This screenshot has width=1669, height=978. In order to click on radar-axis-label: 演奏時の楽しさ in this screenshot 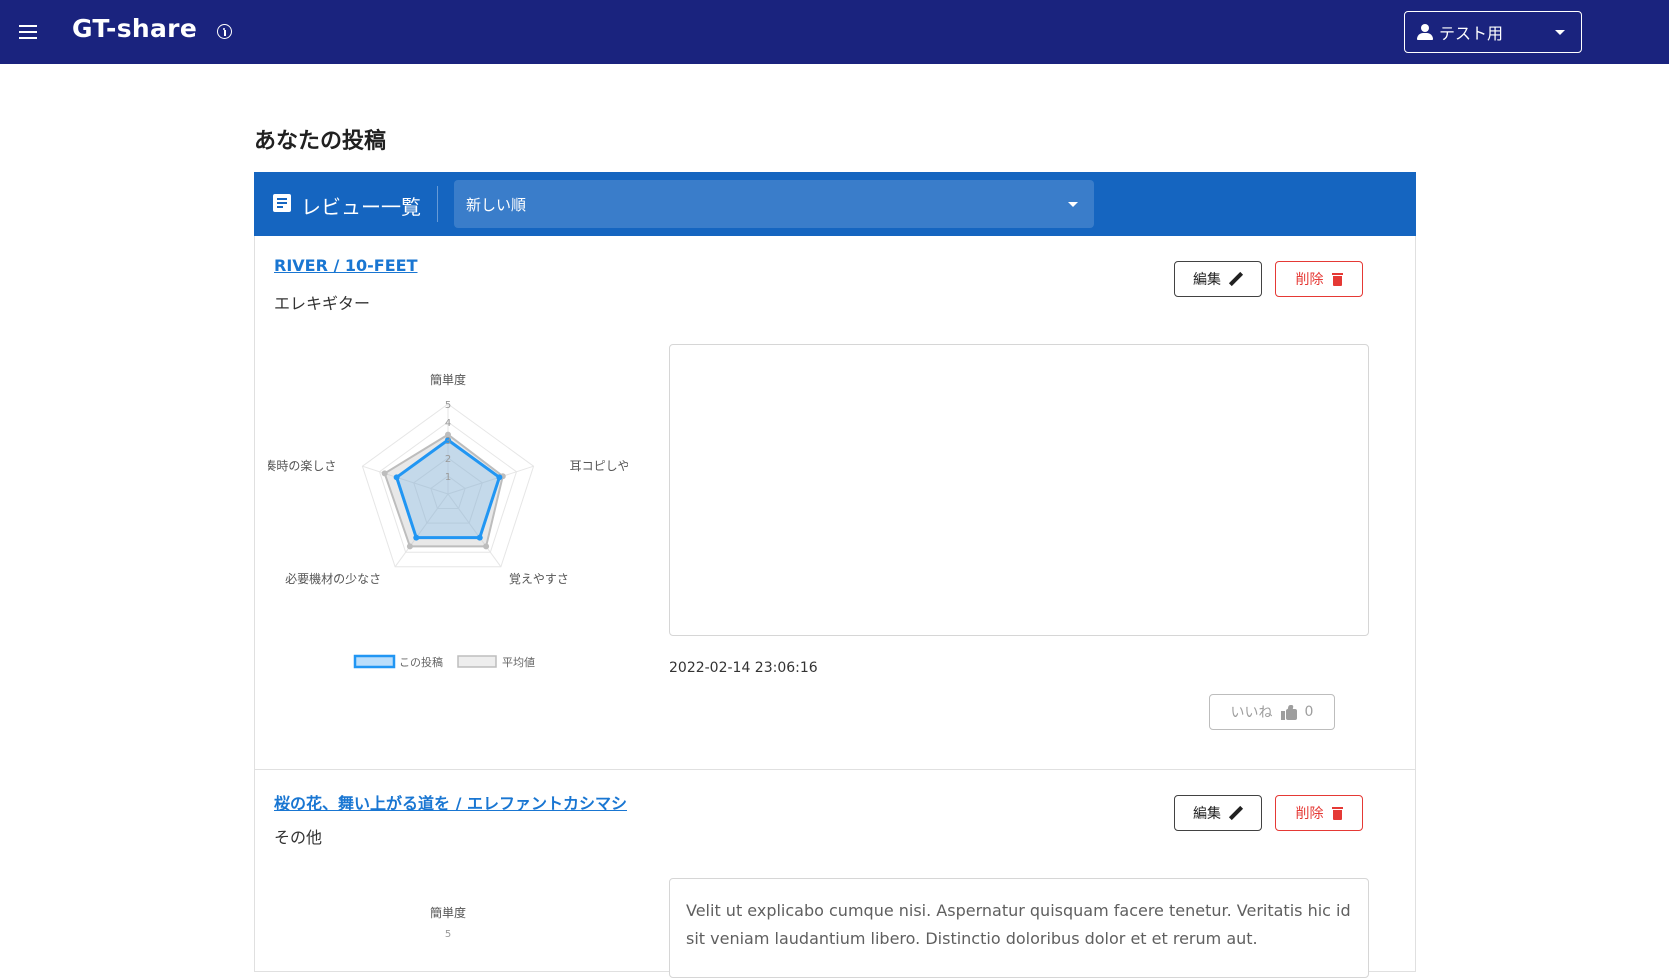, I will do `click(302, 465)`.